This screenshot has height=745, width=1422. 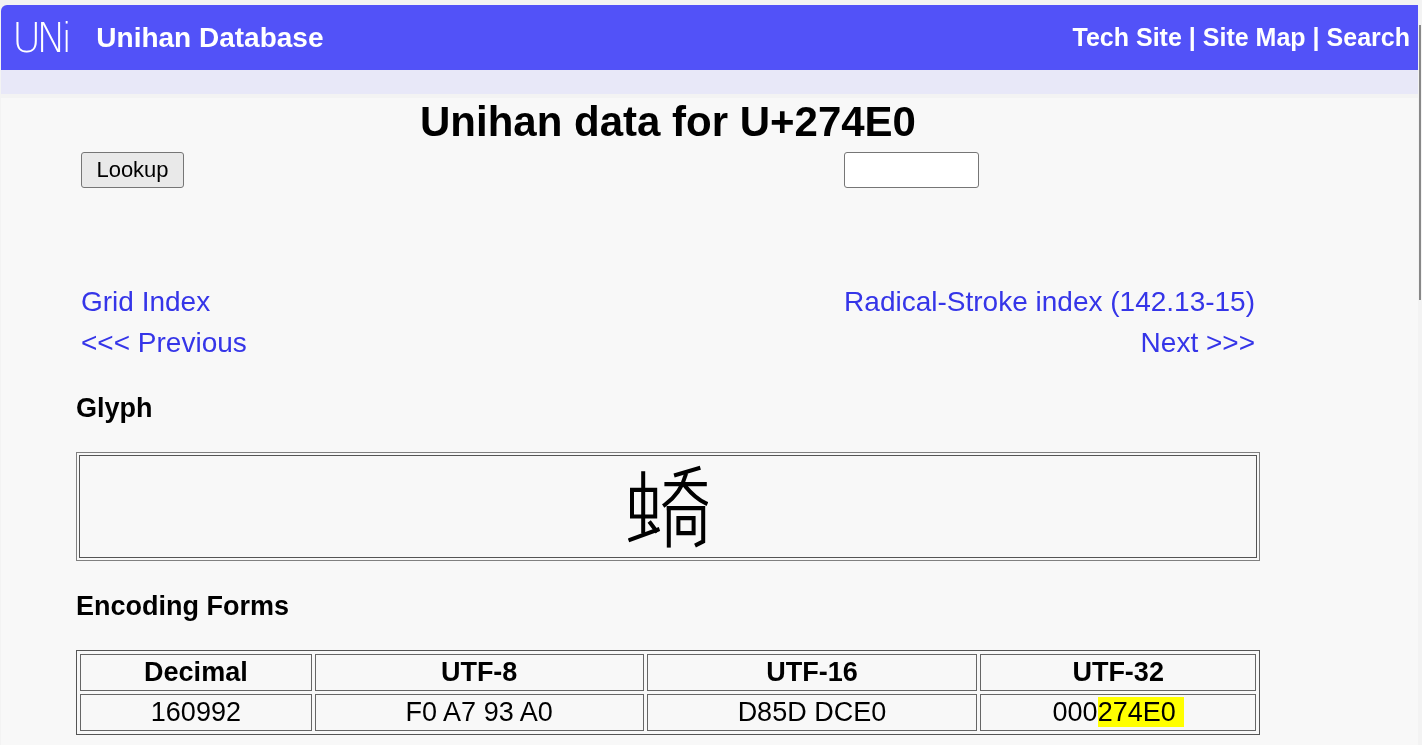 I want to click on scrollbar-thumb, so click(x=1420, y=162).